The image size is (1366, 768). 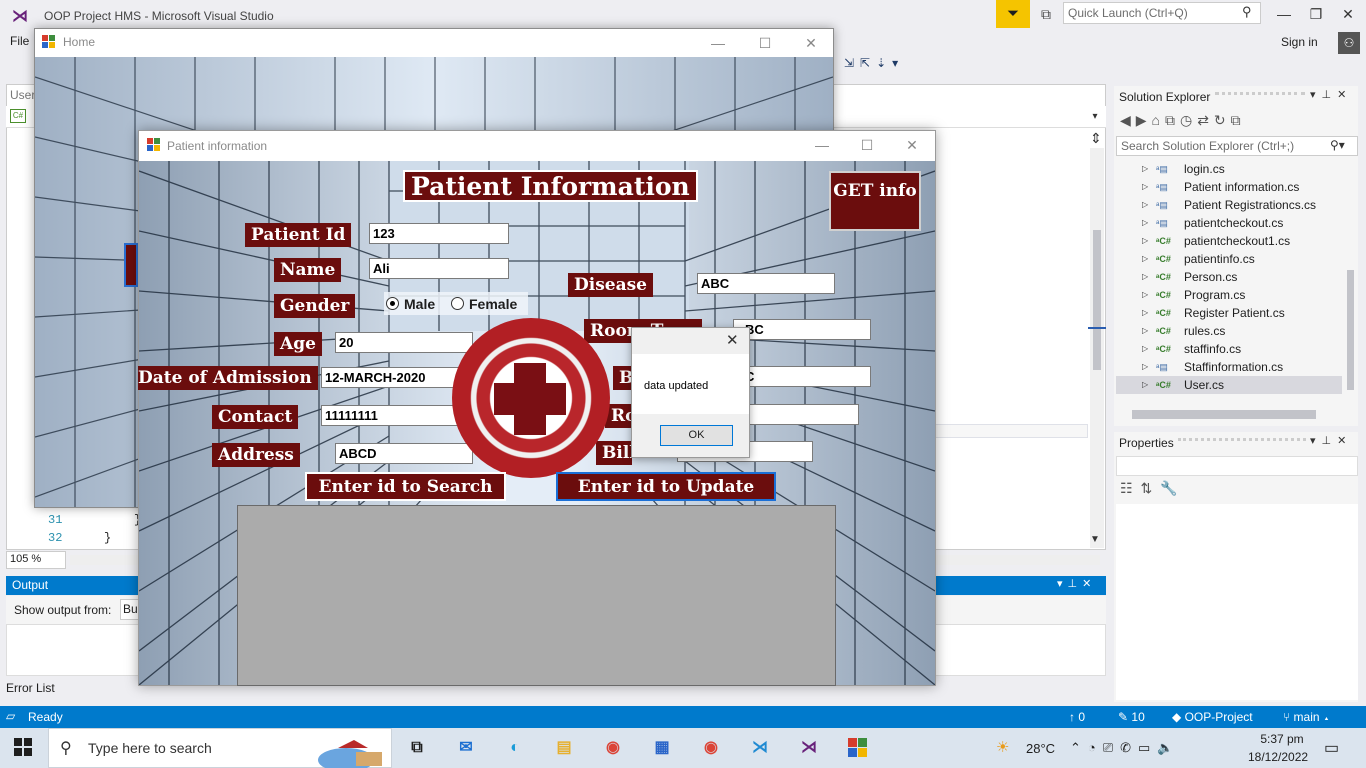 What do you see at coordinates (439, 268) in the screenshot?
I see `name-field: Ali` at bounding box center [439, 268].